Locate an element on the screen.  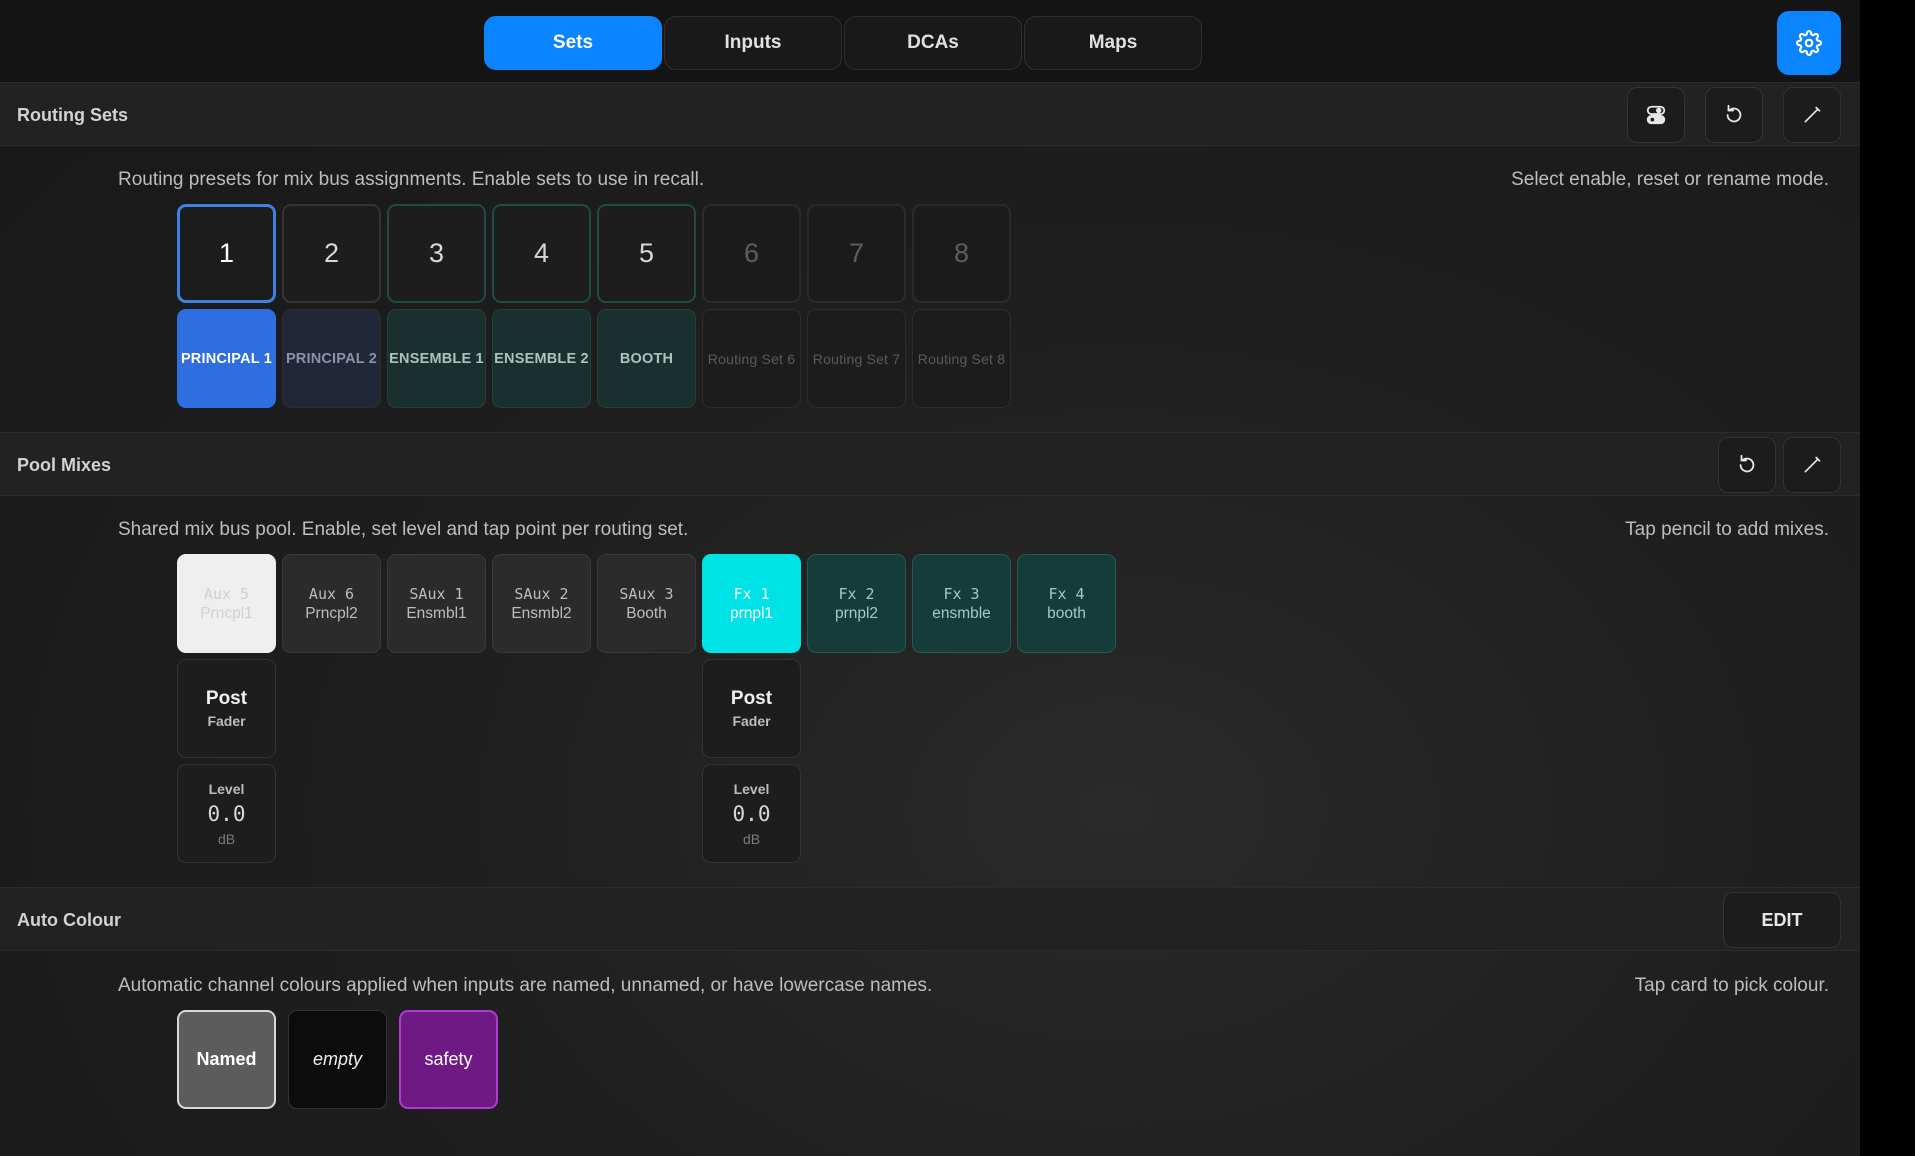
routing-set-number-7: 7 is located at coordinates (856, 253).